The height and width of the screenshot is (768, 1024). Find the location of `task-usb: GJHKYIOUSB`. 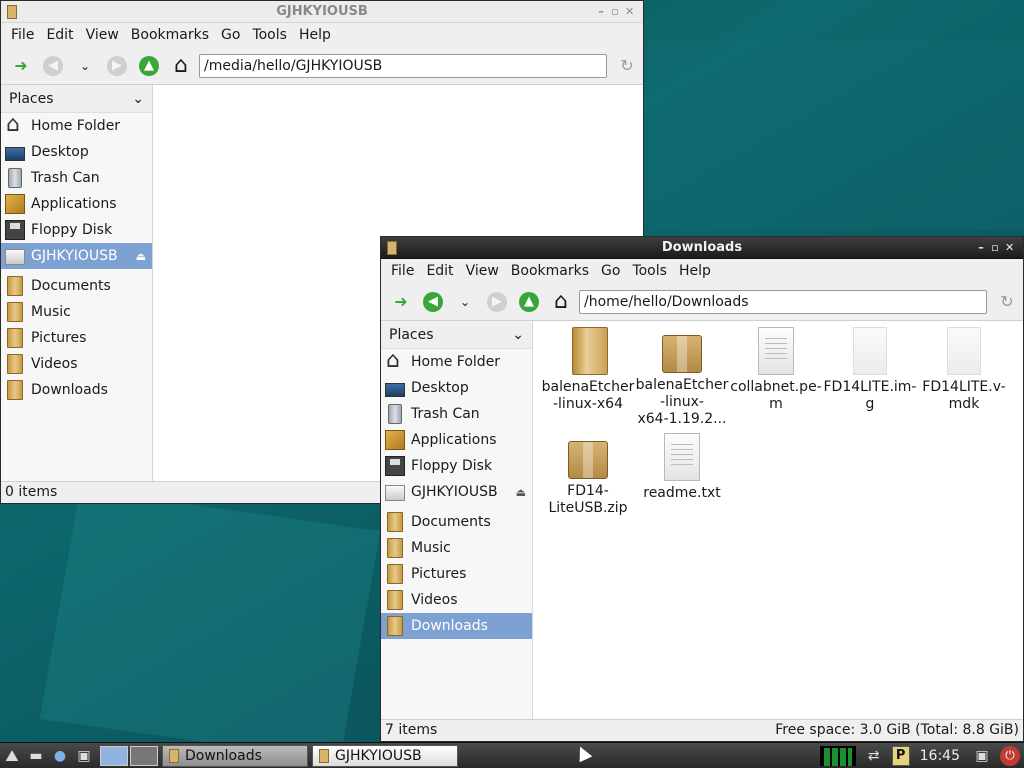

task-usb: GJHKYIOUSB is located at coordinates (385, 755).